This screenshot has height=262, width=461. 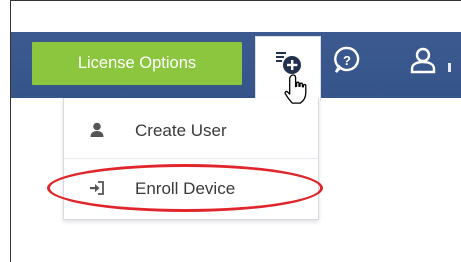 I want to click on license-options-button: License Options, so click(x=137, y=63).